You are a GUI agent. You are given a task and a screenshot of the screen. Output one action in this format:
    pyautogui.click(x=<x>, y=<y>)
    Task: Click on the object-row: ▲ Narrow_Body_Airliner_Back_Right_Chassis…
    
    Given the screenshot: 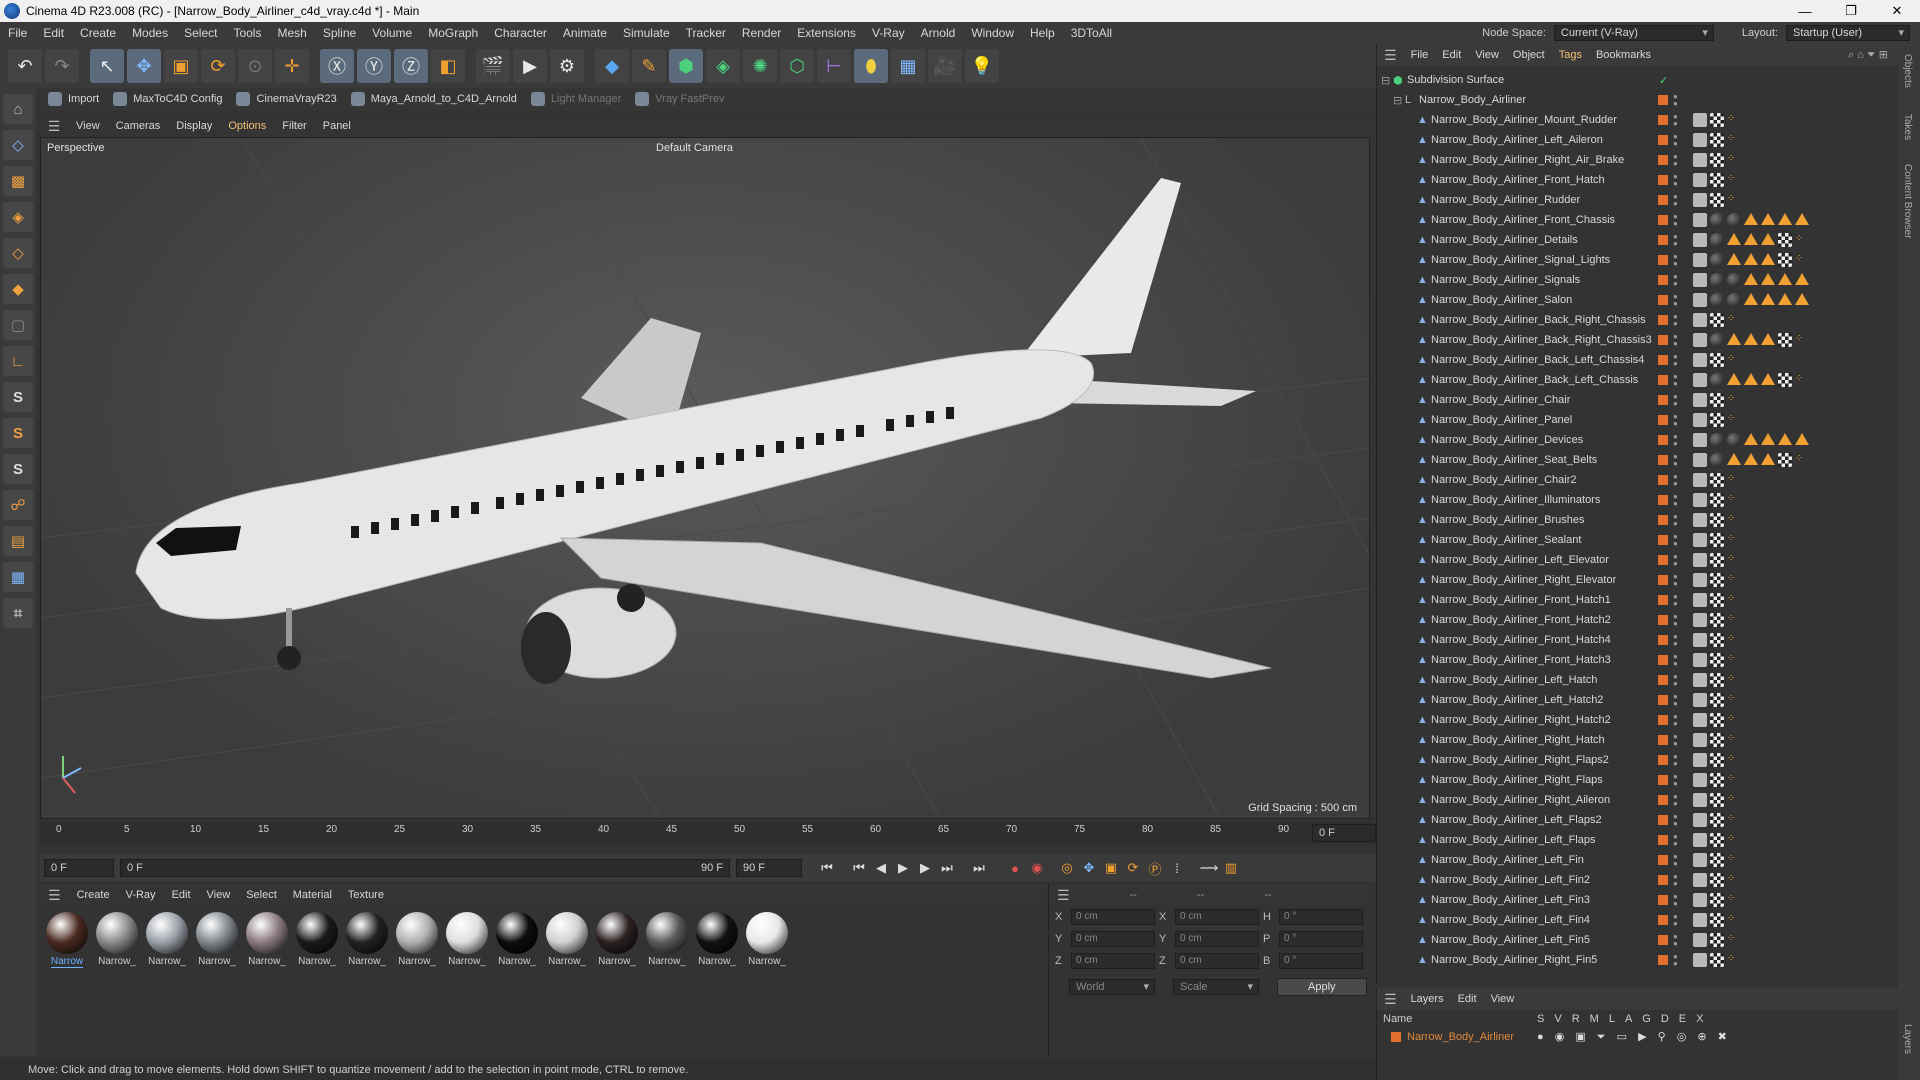 What is the action you would take?
    pyautogui.click(x=1637, y=320)
    